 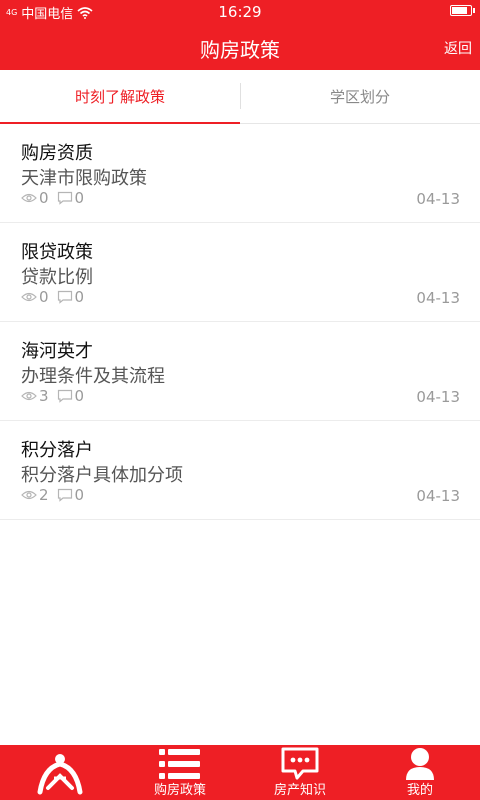 I want to click on nav-knowledge: 房产知识, so click(x=300, y=772).